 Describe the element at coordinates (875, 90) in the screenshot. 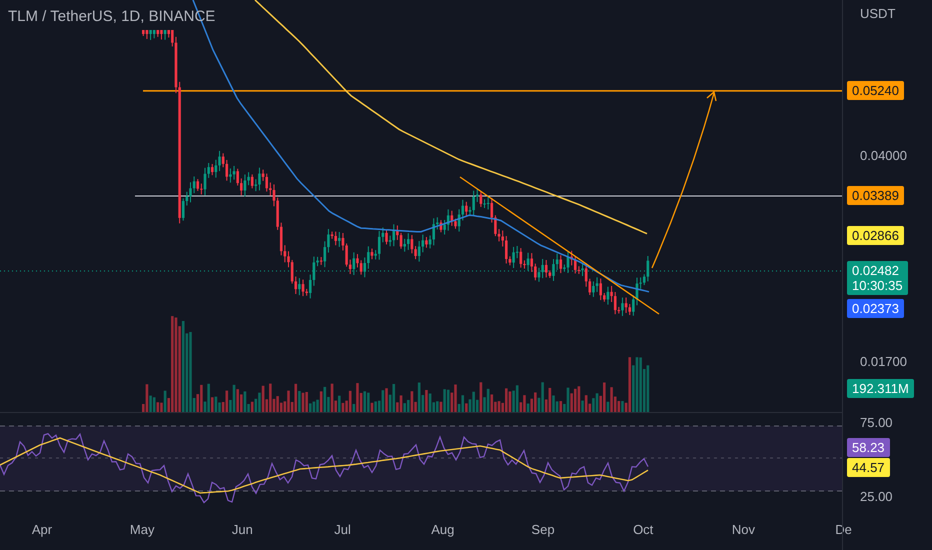

I see `price-tag: 0.05240` at that location.